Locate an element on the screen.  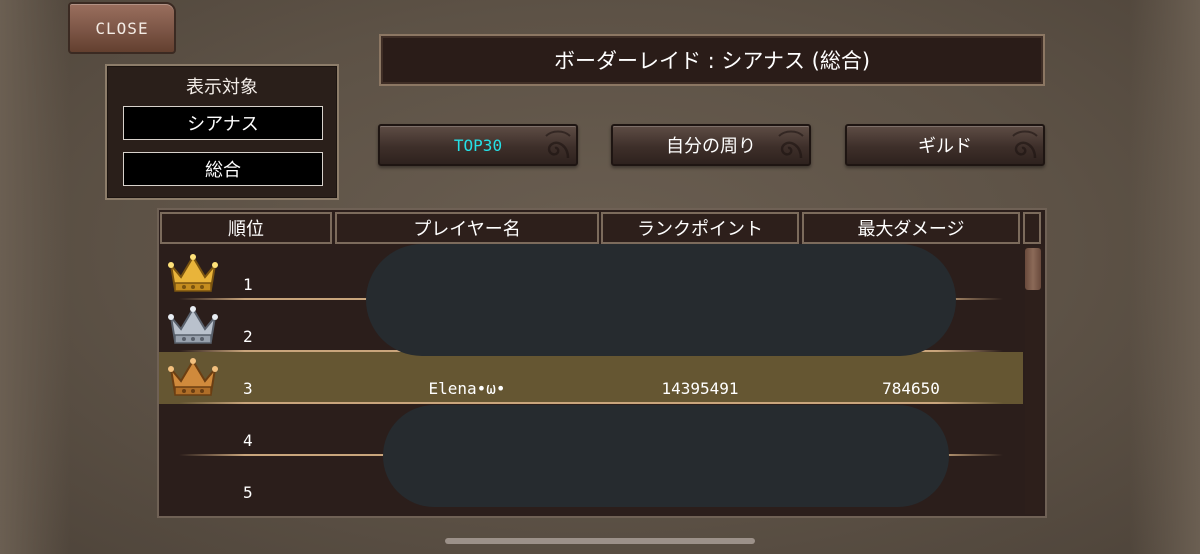
tab-top30-label: TOP30 is located at coordinates (478, 145).